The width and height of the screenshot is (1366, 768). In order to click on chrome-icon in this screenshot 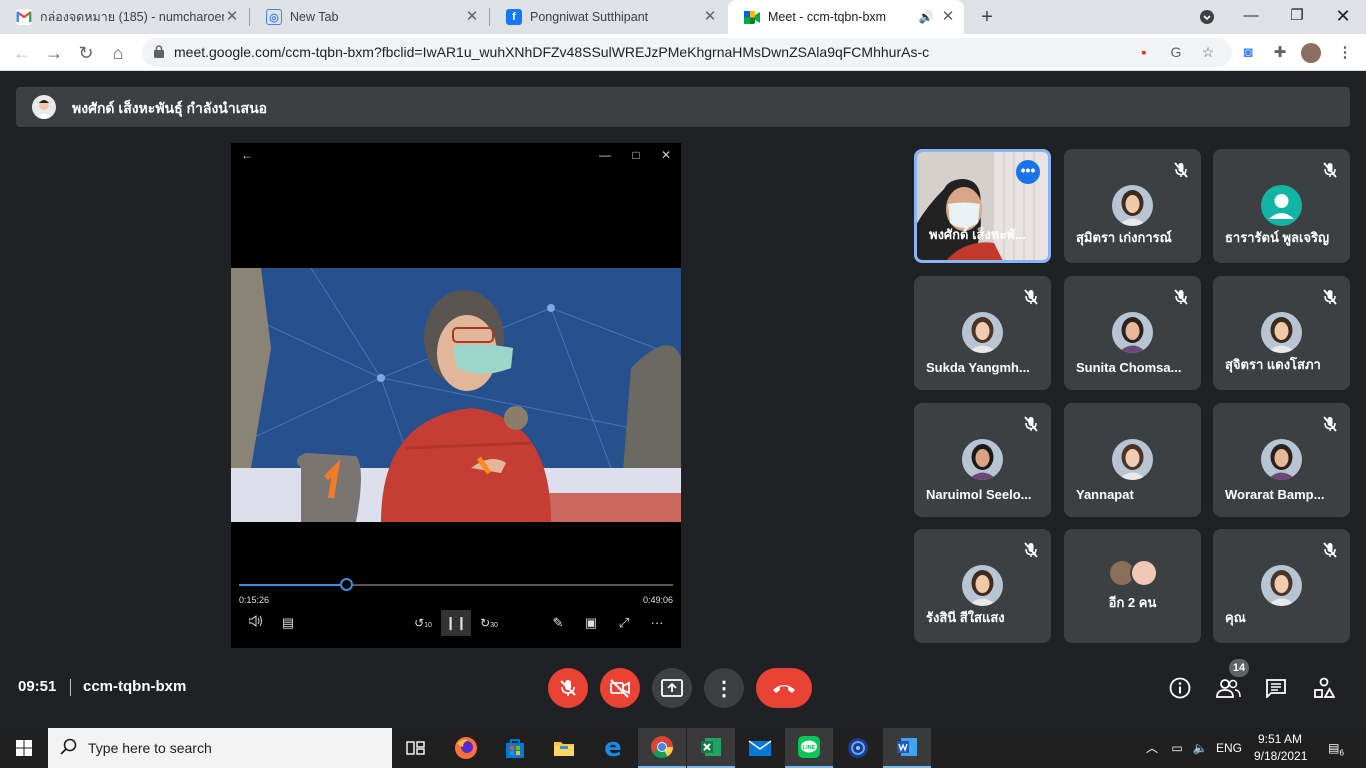, I will do `click(662, 748)`.